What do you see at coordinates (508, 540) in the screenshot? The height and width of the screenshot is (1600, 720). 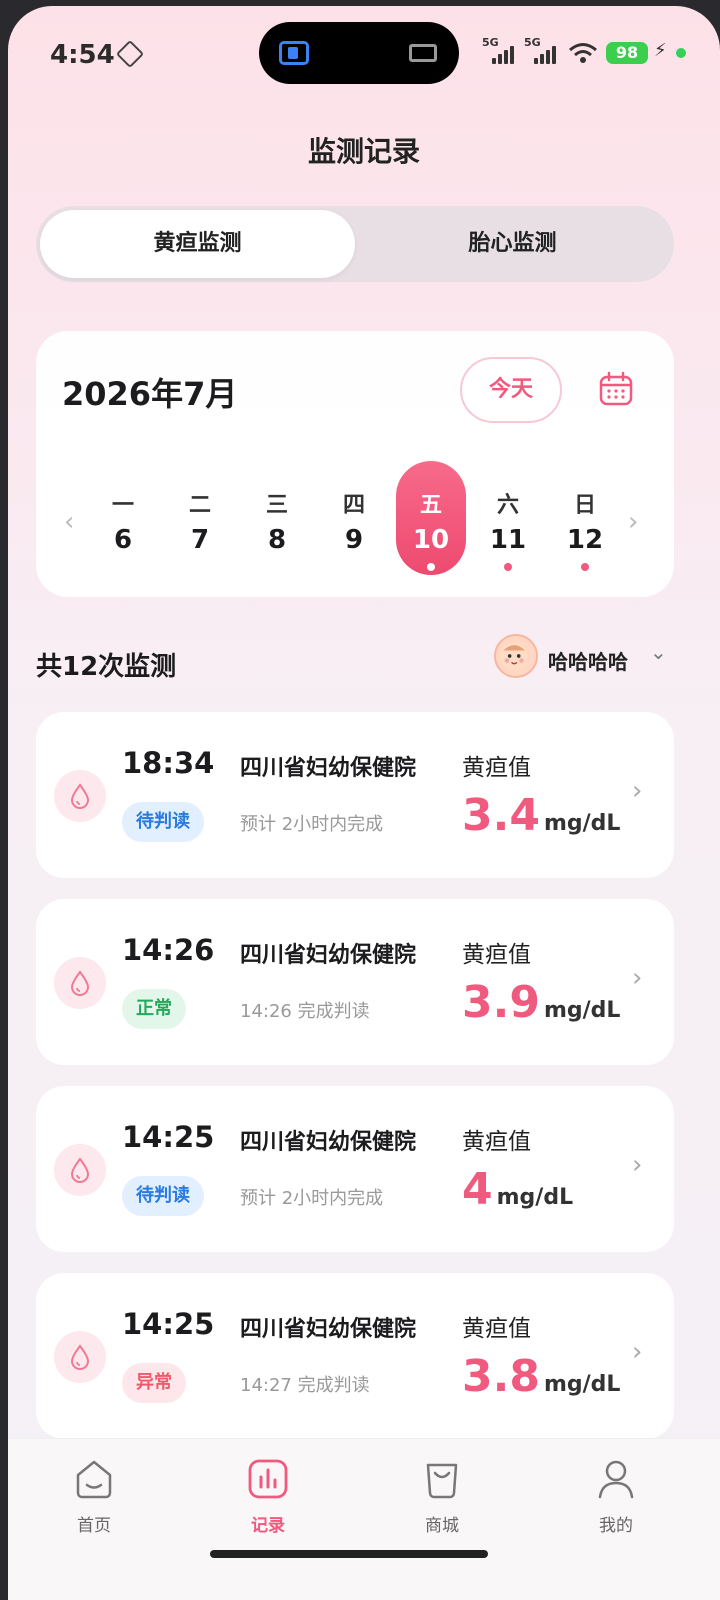 I see `day-number: 11` at bounding box center [508, 540].